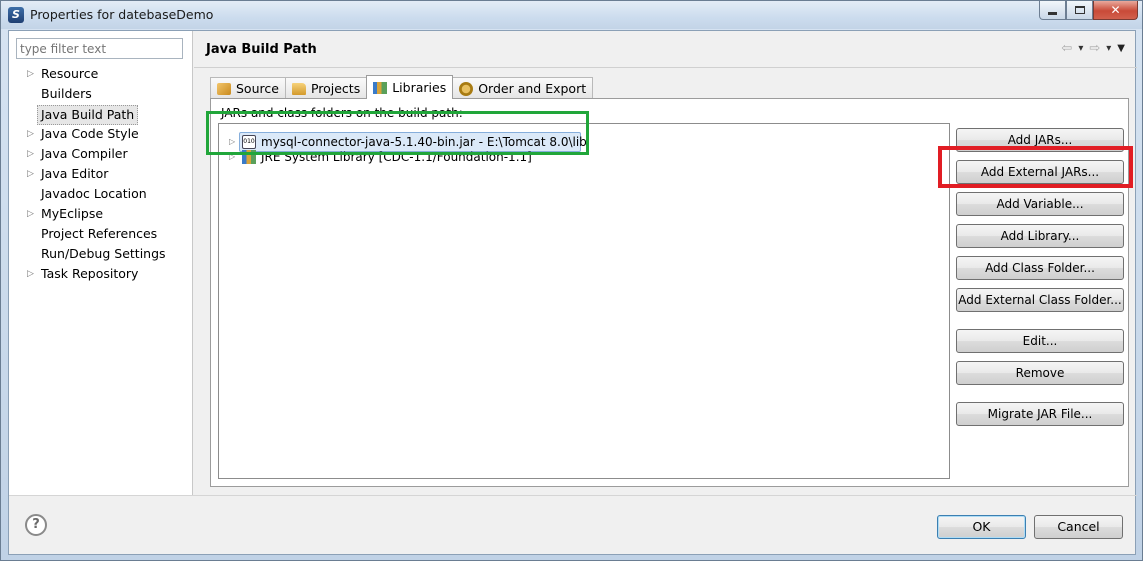  I want to click on tab-projects: Projects, so click(326, 88).